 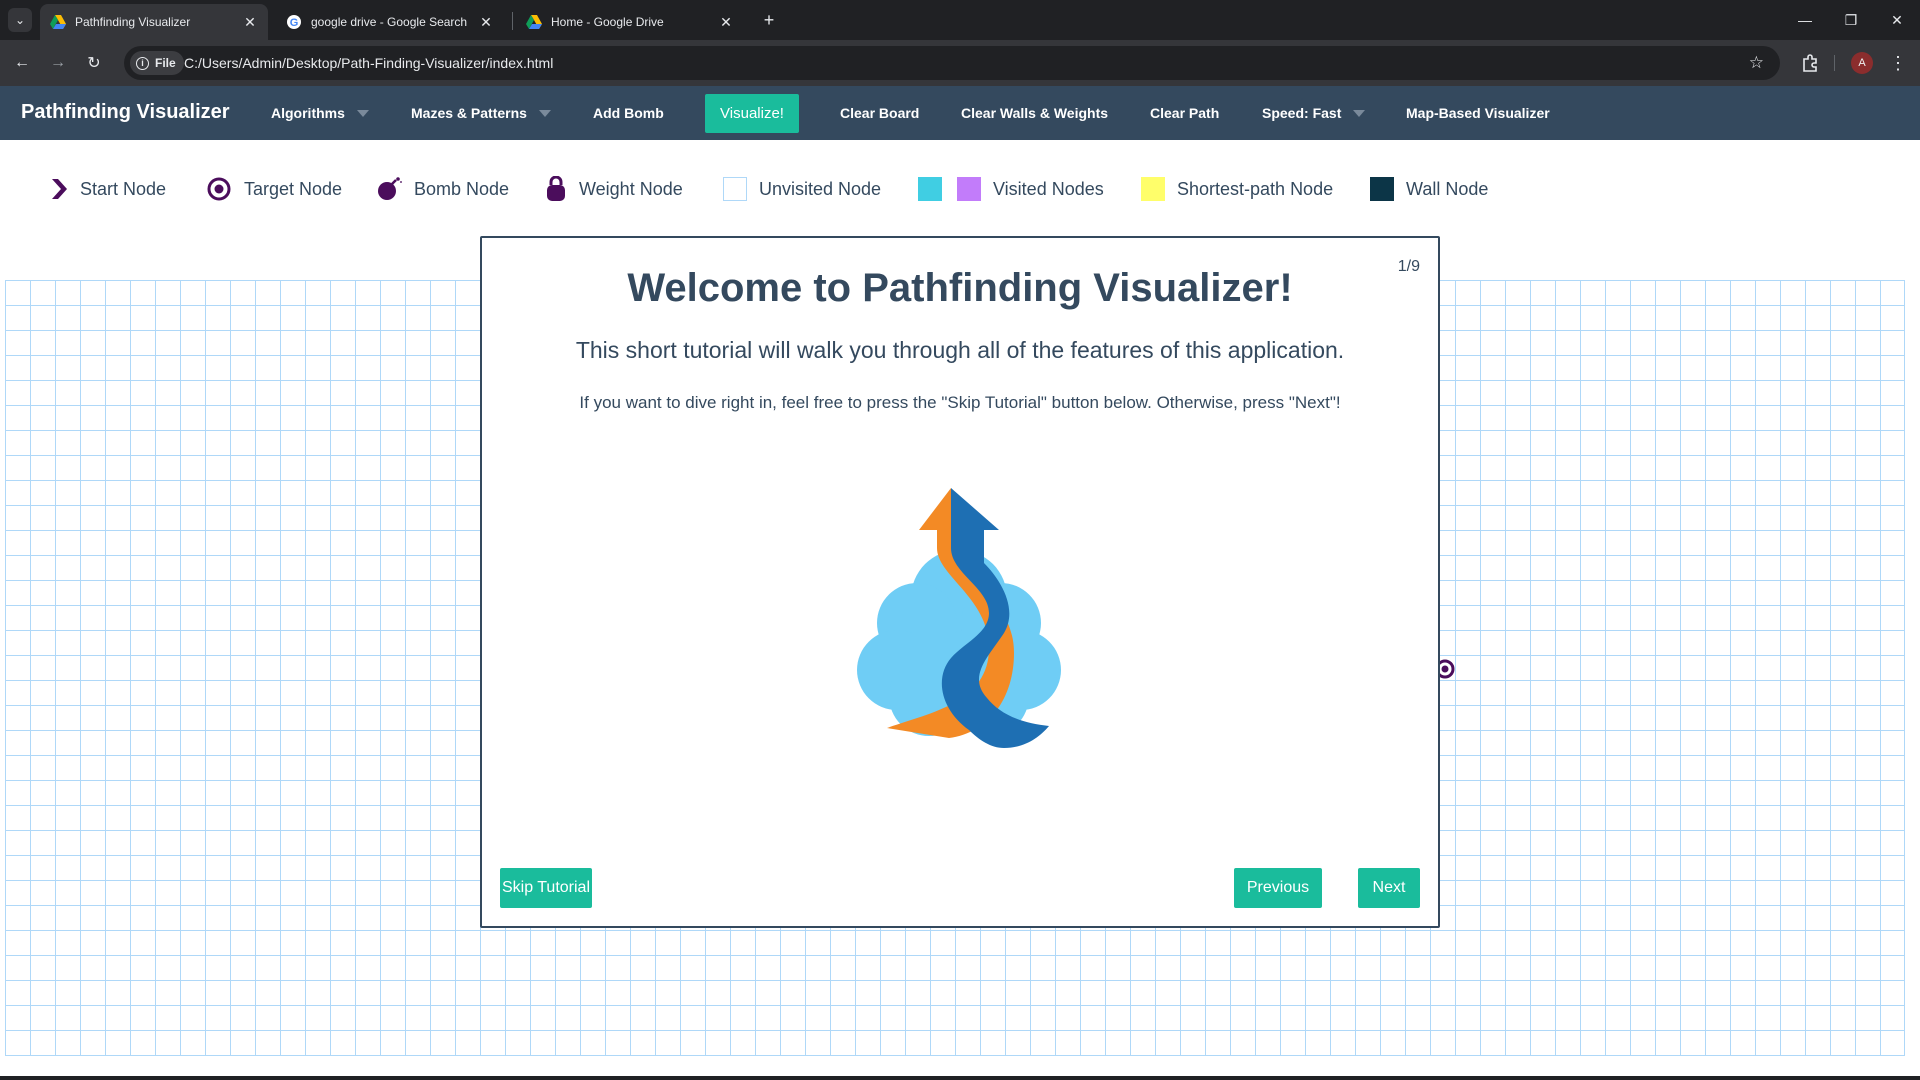 What do you see at coordinates (1389, 888) in the screenshot?
I see `next-button: Next` at bounding box center [1389, 888].